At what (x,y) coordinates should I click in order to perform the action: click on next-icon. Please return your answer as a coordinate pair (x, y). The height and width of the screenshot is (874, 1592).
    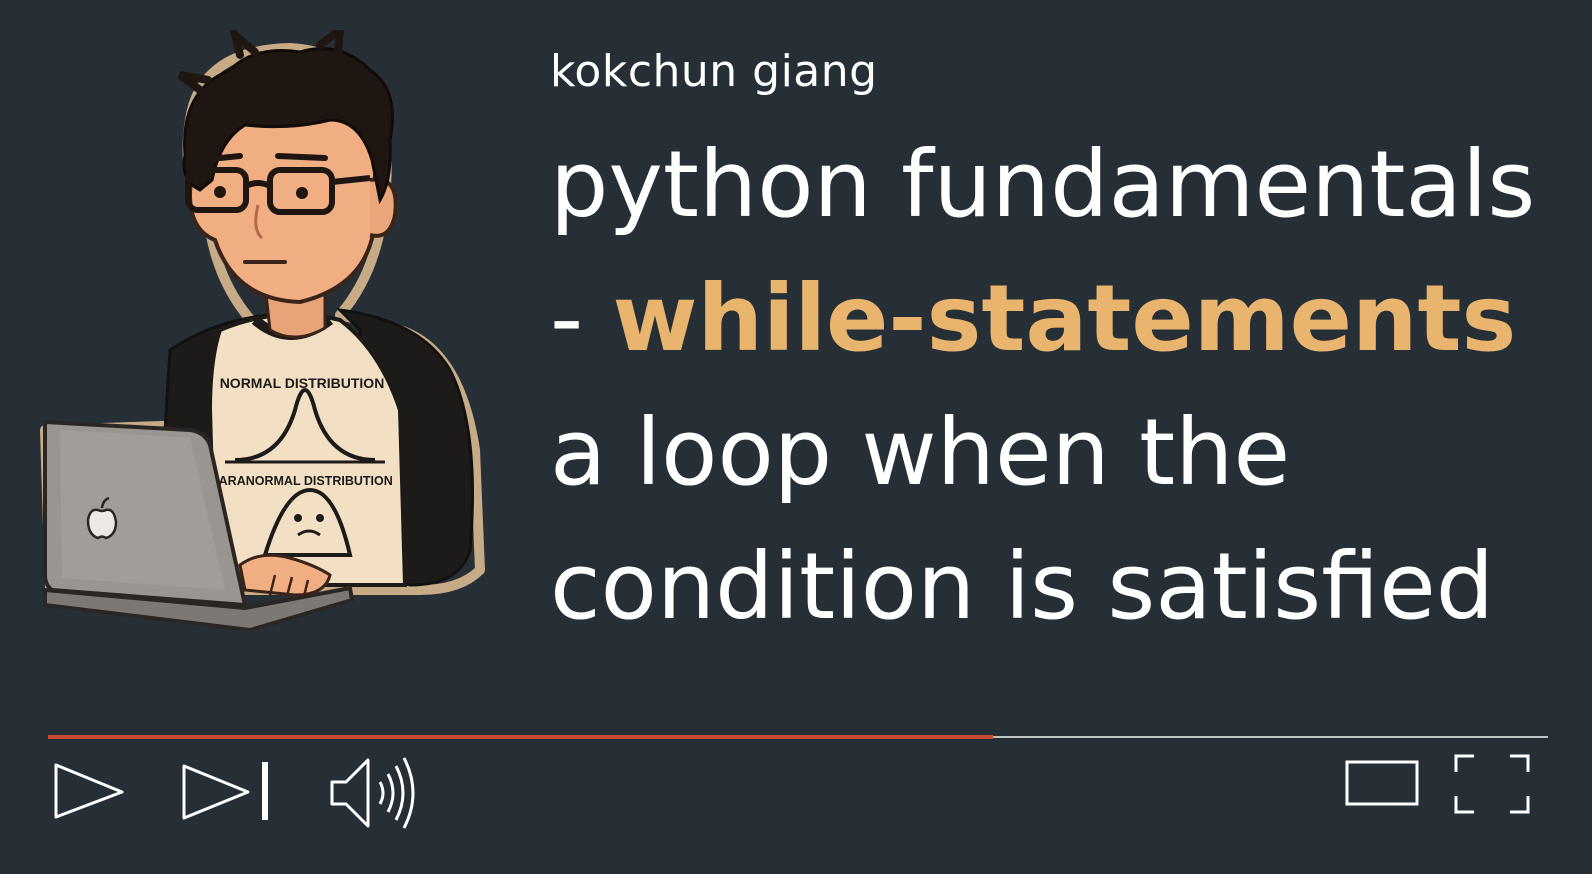
    Looking at the image, I should click on (225, 791).